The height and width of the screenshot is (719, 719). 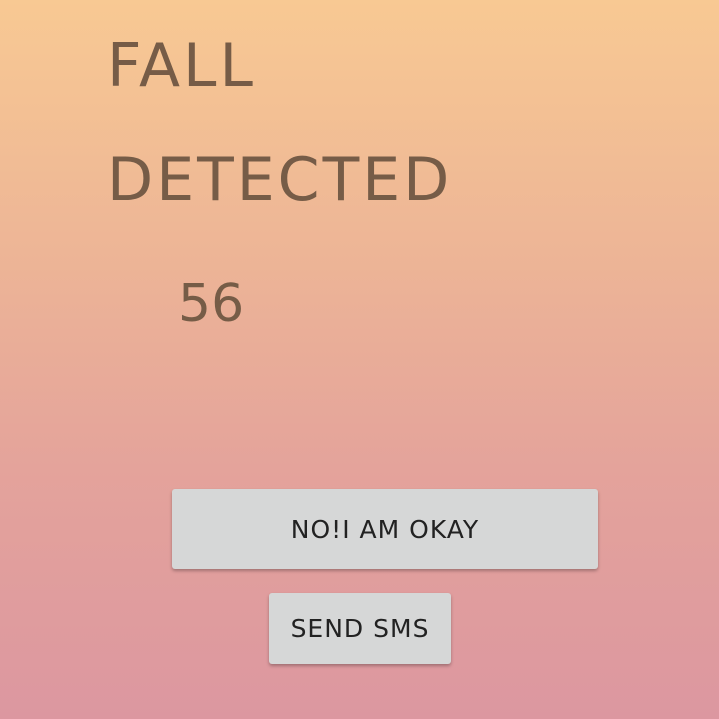 I want to click on countdown-timer: 56, so click(x=211, y=304).